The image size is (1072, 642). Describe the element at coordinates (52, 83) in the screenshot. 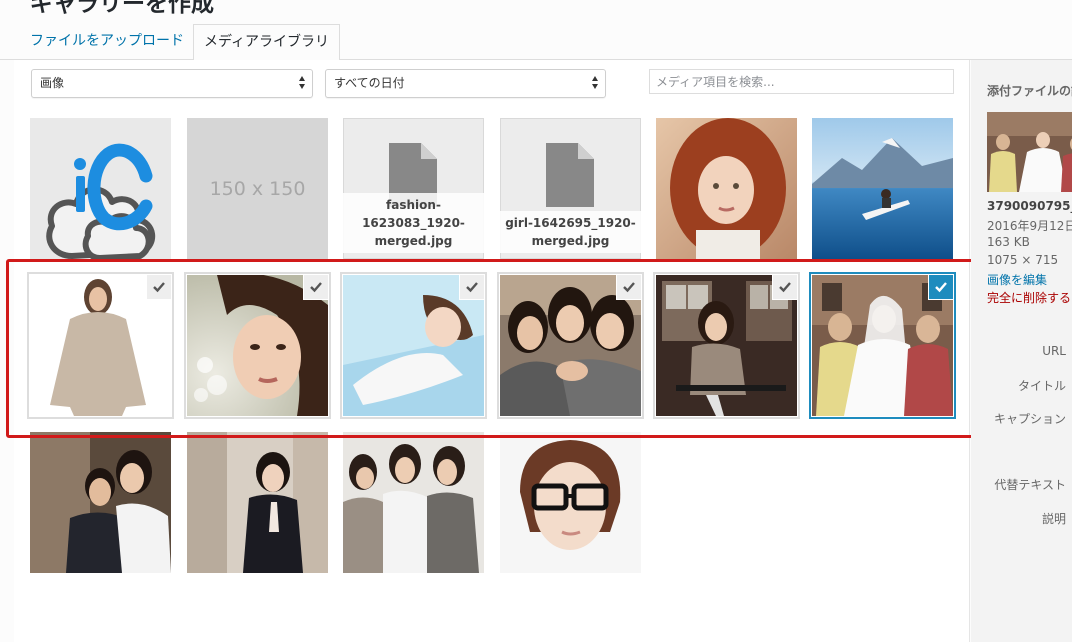

I see `media-type-filter-value: 画像` at that location.